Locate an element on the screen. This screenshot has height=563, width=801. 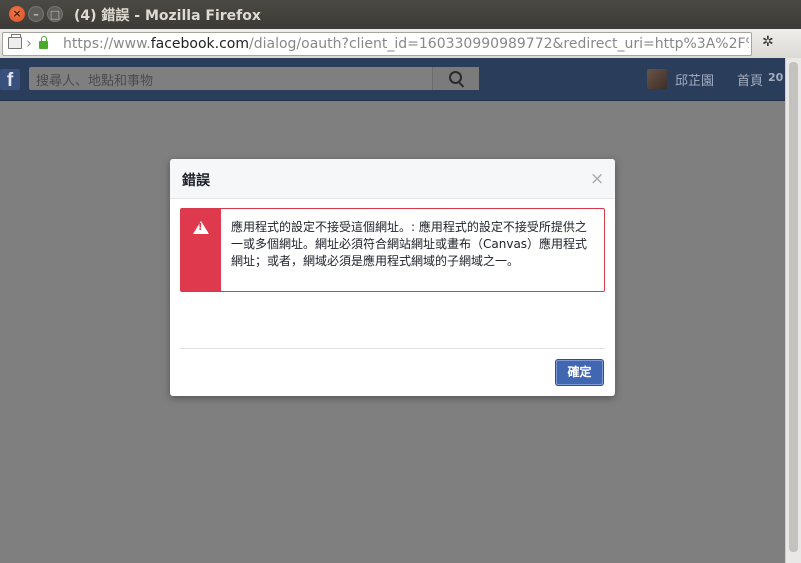
search-input: 搜尋人、地點和事物 is located at coordinates (254, 78).